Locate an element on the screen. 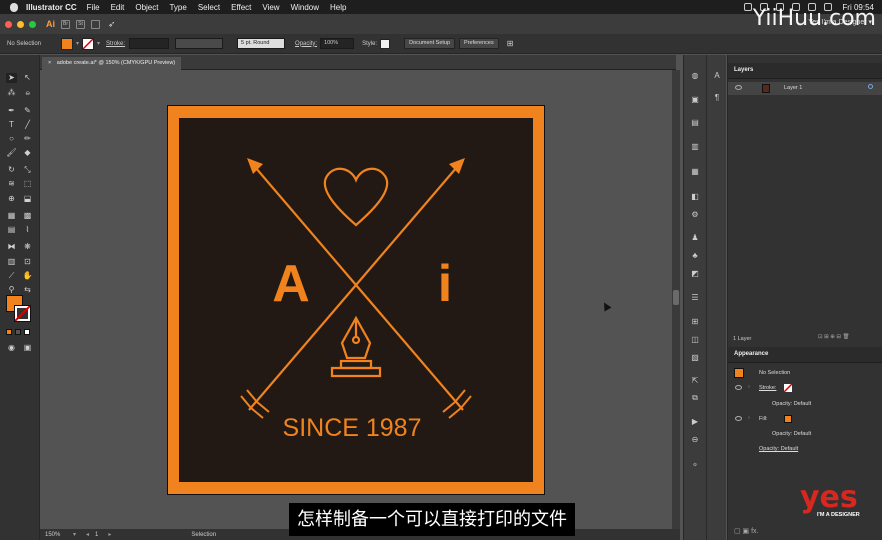  navigator-icon: ⊖ is located at coordinates (695, 440).